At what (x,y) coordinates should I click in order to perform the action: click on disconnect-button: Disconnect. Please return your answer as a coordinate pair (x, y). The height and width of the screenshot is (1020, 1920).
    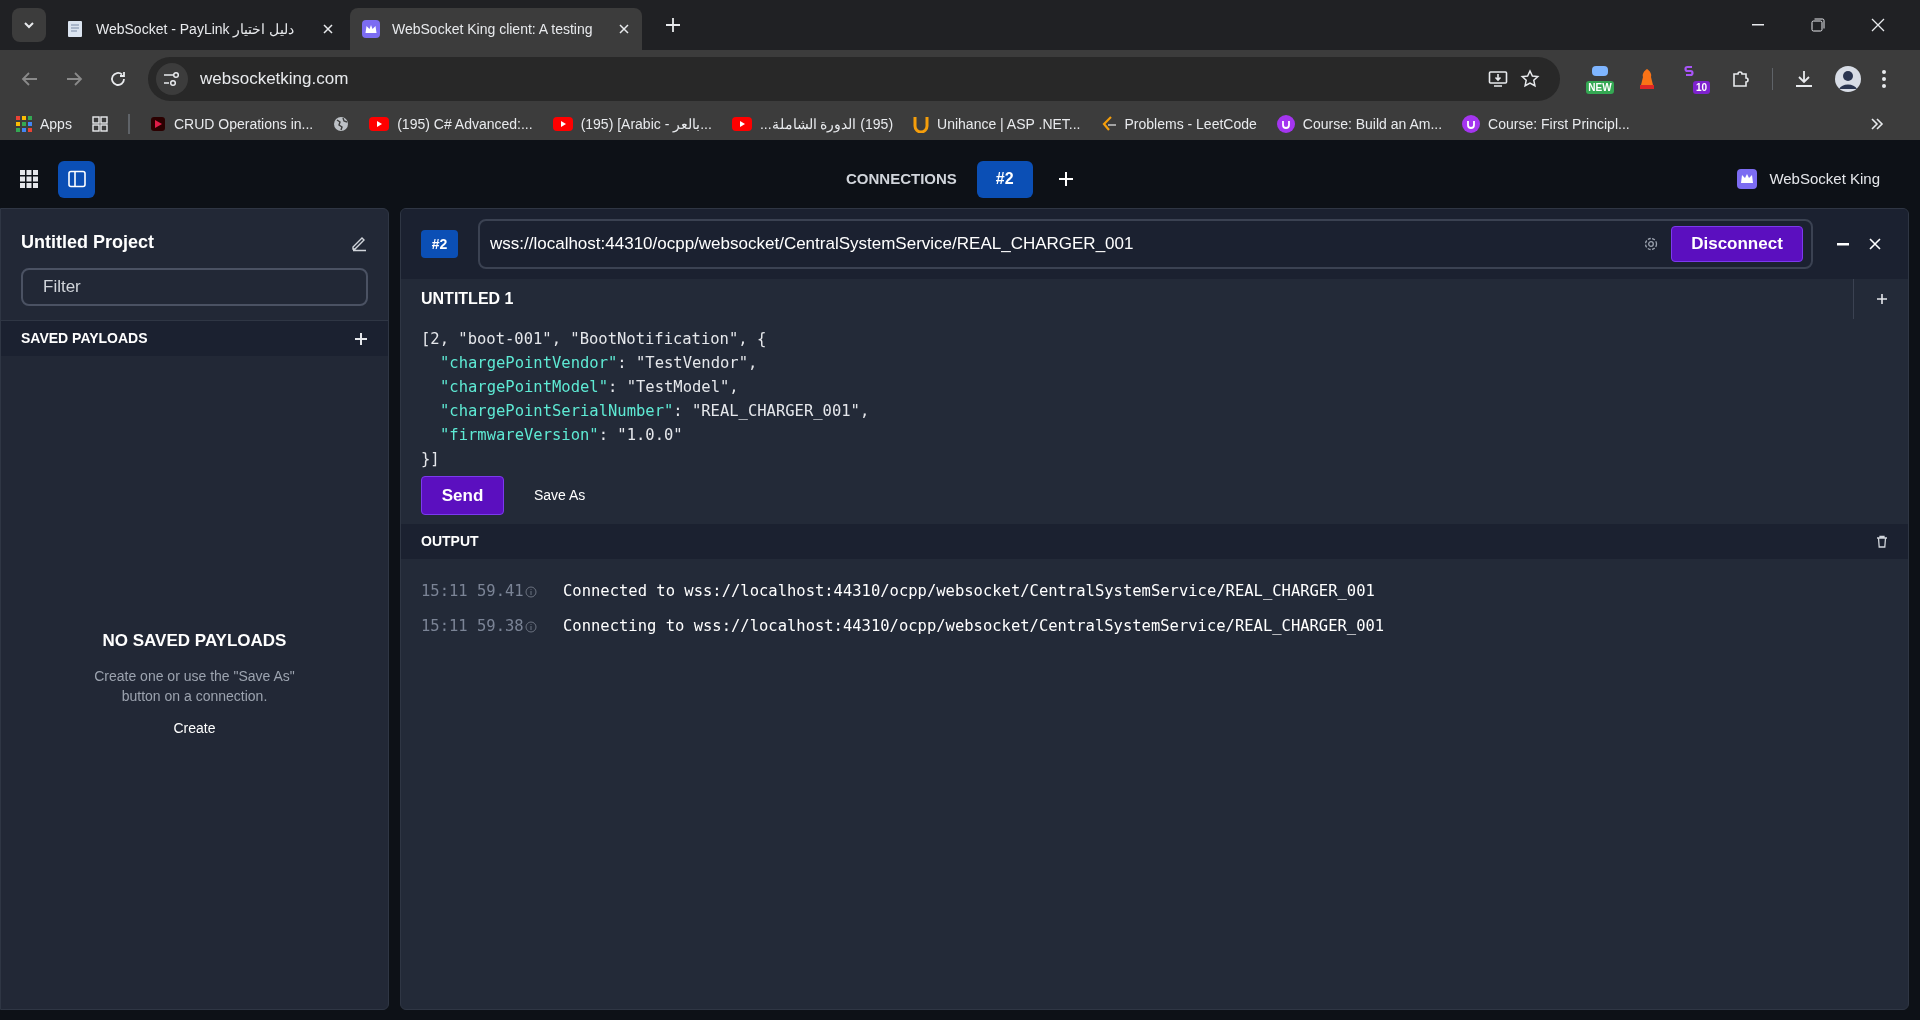
    Looking at the image, I should click on (1737, 244).